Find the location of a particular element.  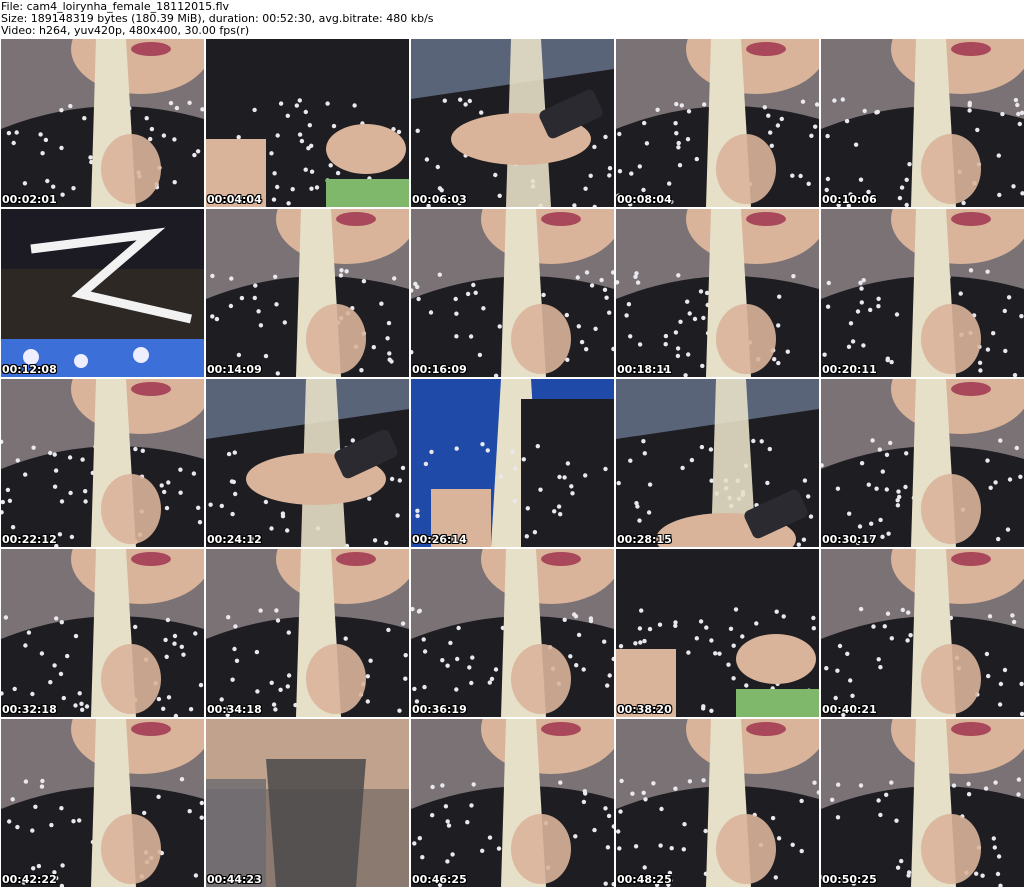

video-thumbnail: 00:30:17 is located at coordinates (922, 463).